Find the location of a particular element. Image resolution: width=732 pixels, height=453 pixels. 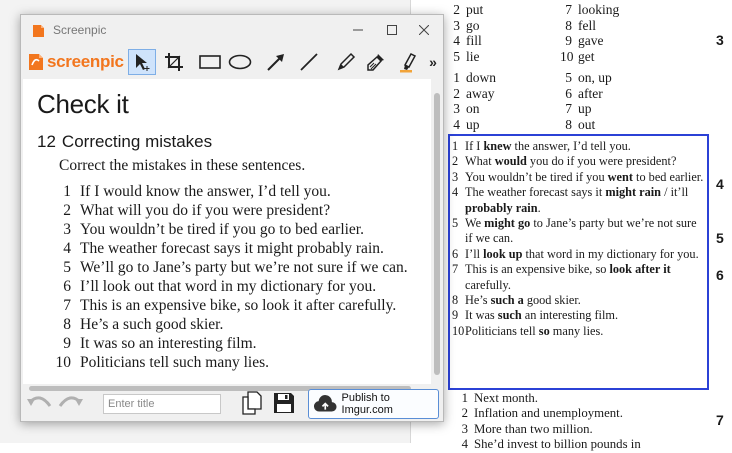

sentence-text: What will you do if you were president? is located at coordinates (205, 210).